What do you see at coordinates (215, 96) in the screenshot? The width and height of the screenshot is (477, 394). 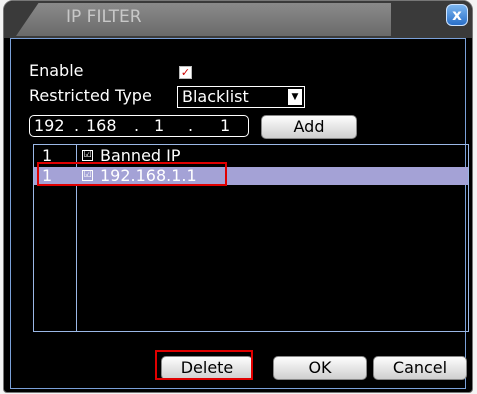 I see `restricted-type-value: Blacklist` at bounding box center [215, 96].